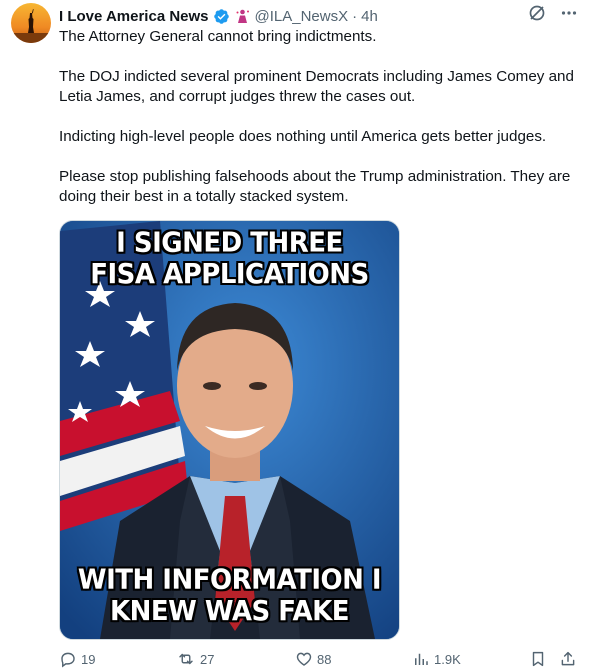 The image size is (592, 672). I want to click on grok-icon, so click(537, 13).